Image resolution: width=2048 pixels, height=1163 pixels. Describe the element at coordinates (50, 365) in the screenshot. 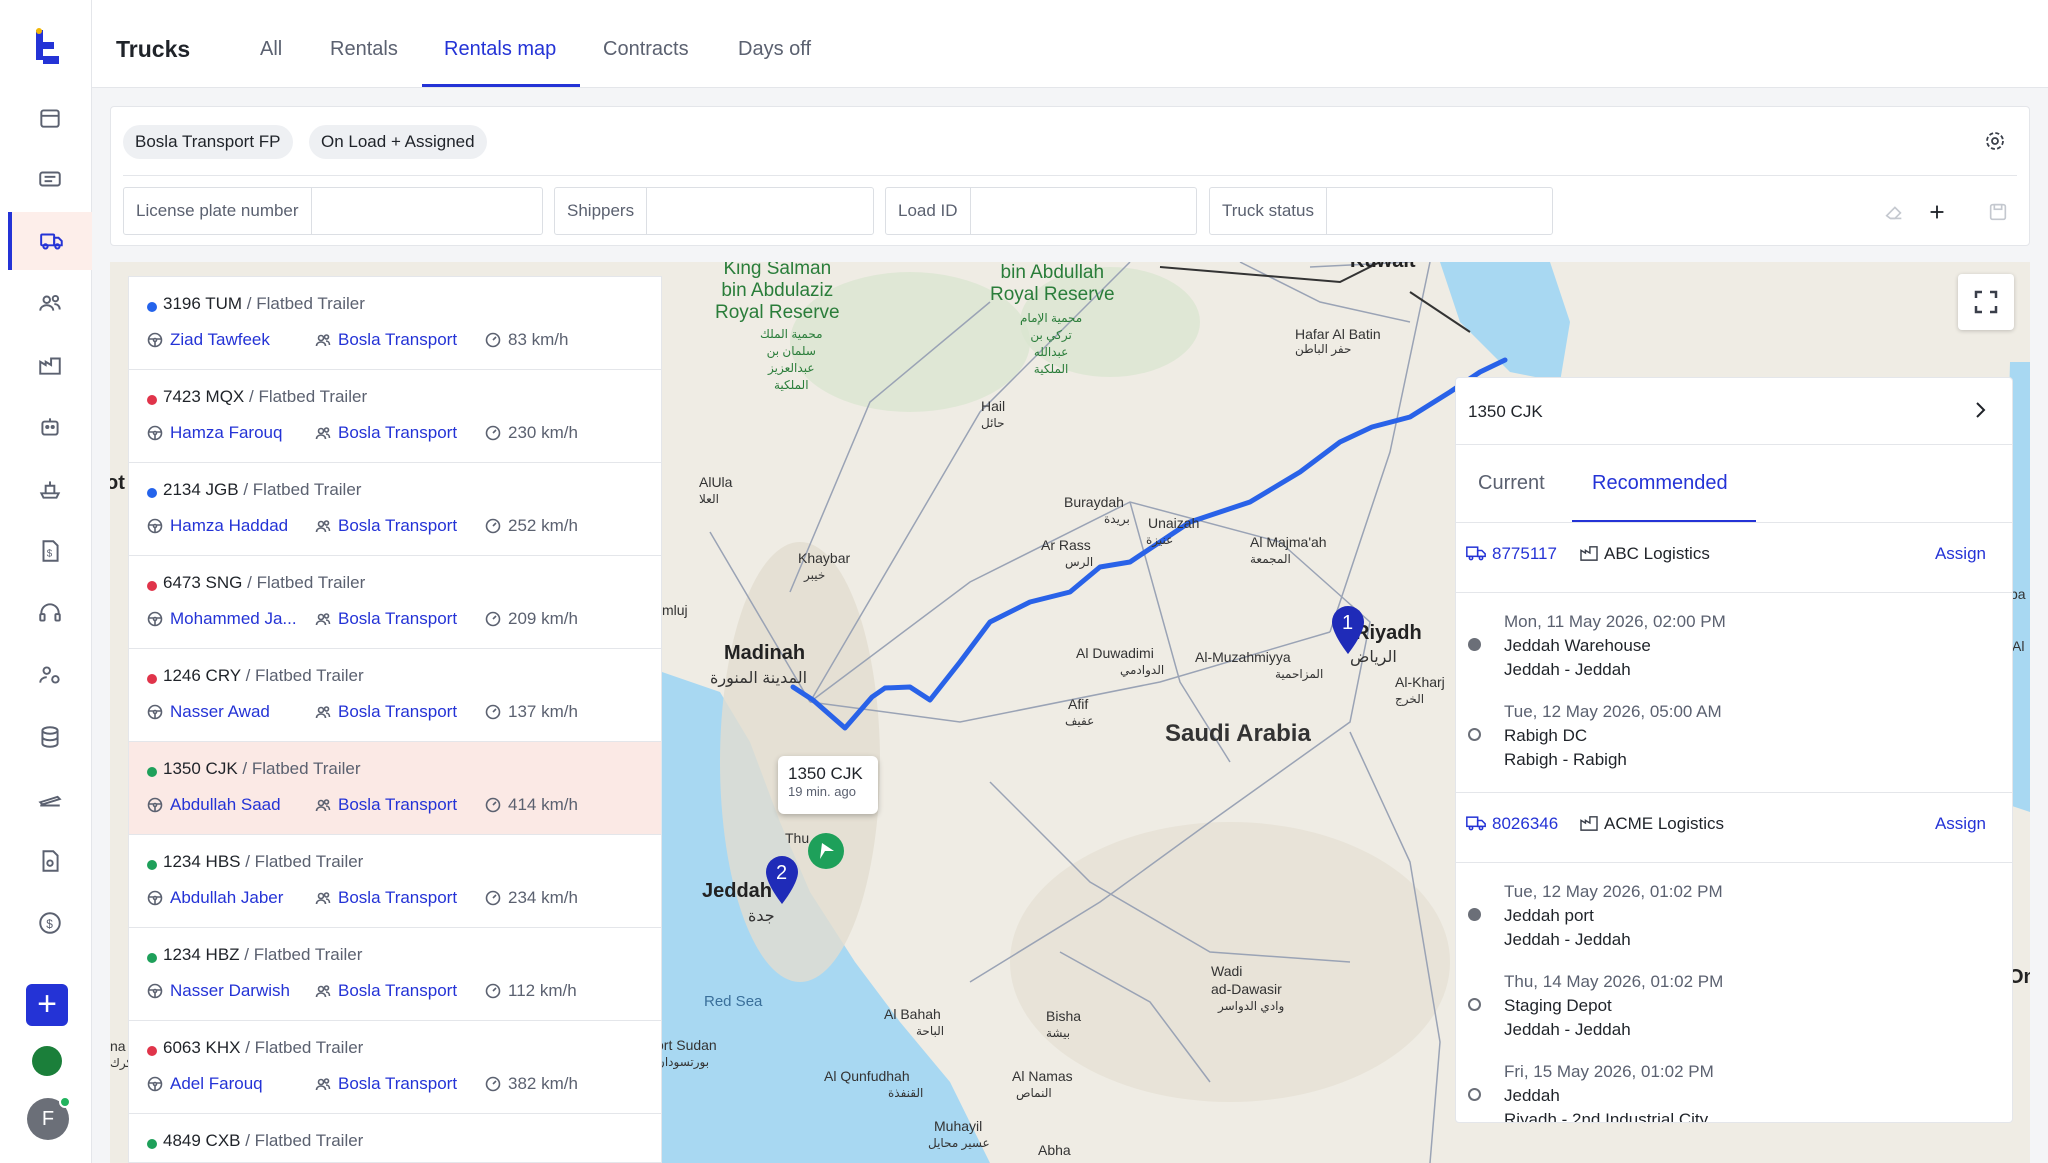

I see `sidebar-item-factories` at that location.